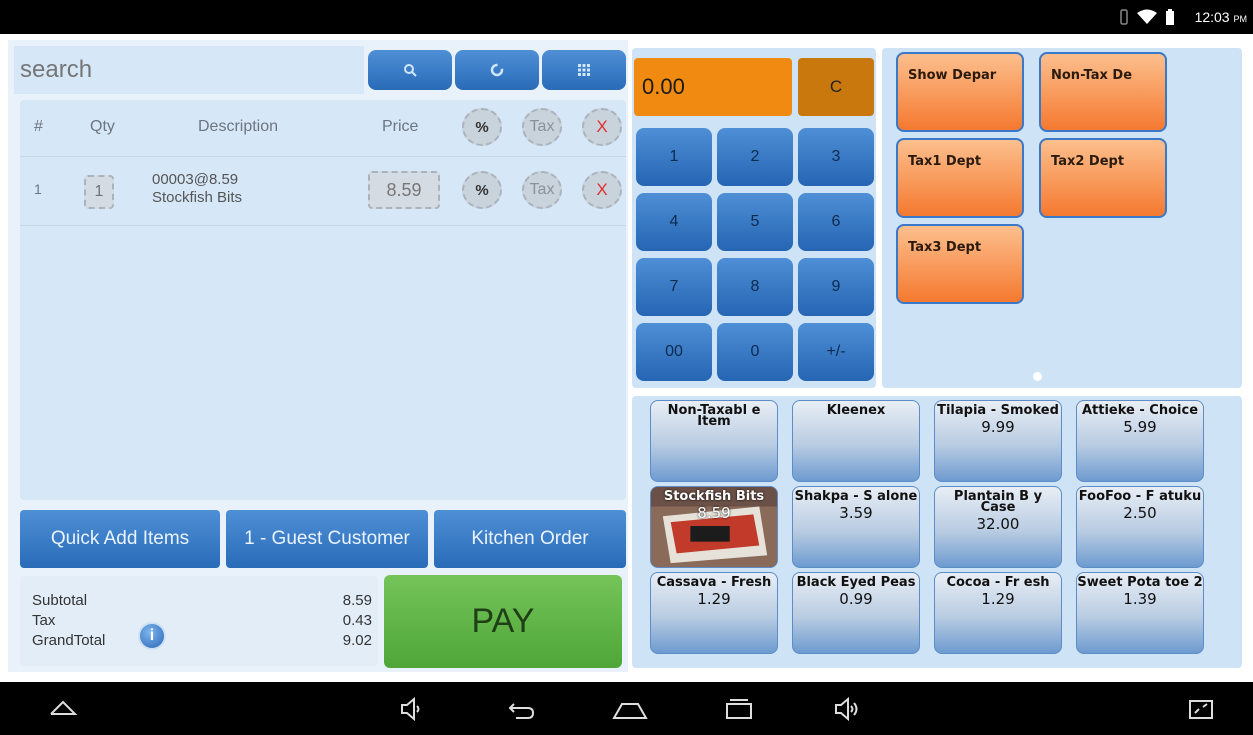  Describe the element at coordinates (674, 352) in the screenshot. I see `key-00: 00` at that location.